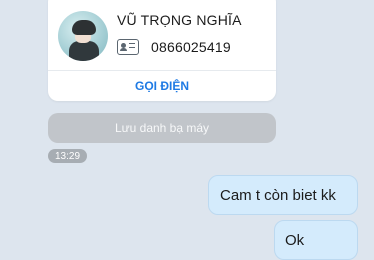  Describe the element at coordinates (83, 36) in the screenshot. I see `contact-avatar` at that location.